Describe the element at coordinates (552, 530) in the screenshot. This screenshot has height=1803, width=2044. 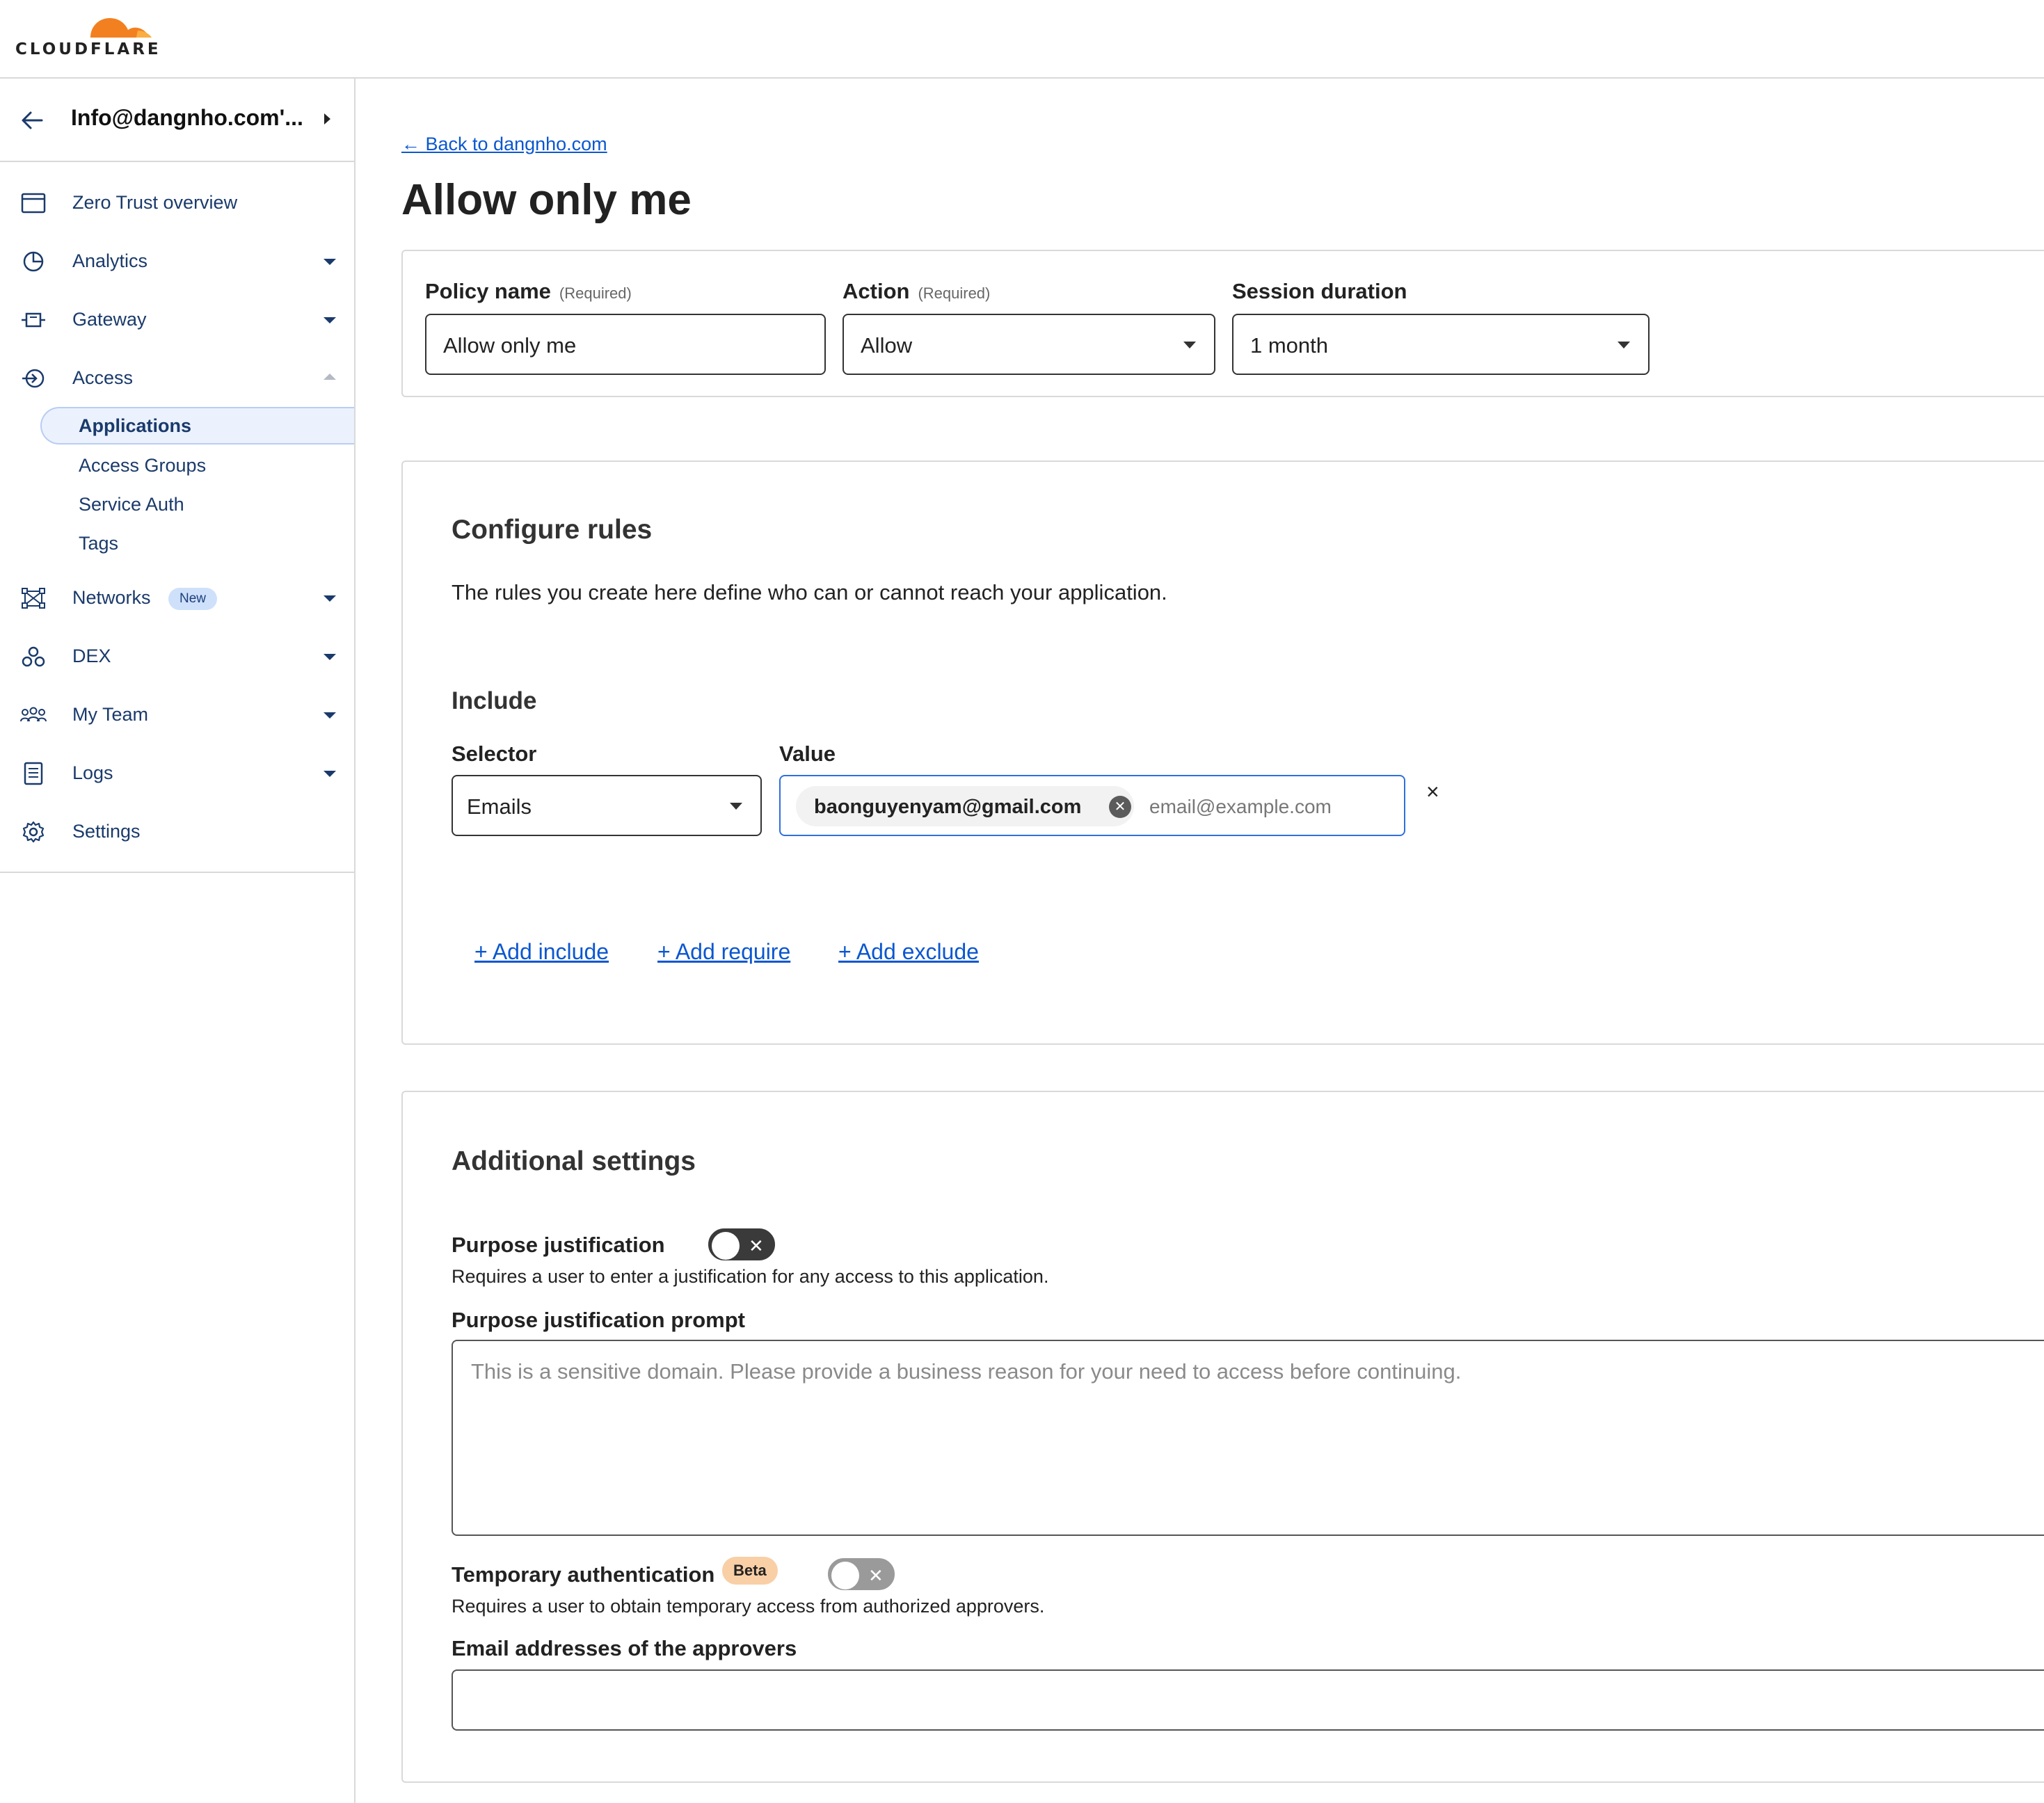
I see `configure-rules-title: Configure rules` at that location.